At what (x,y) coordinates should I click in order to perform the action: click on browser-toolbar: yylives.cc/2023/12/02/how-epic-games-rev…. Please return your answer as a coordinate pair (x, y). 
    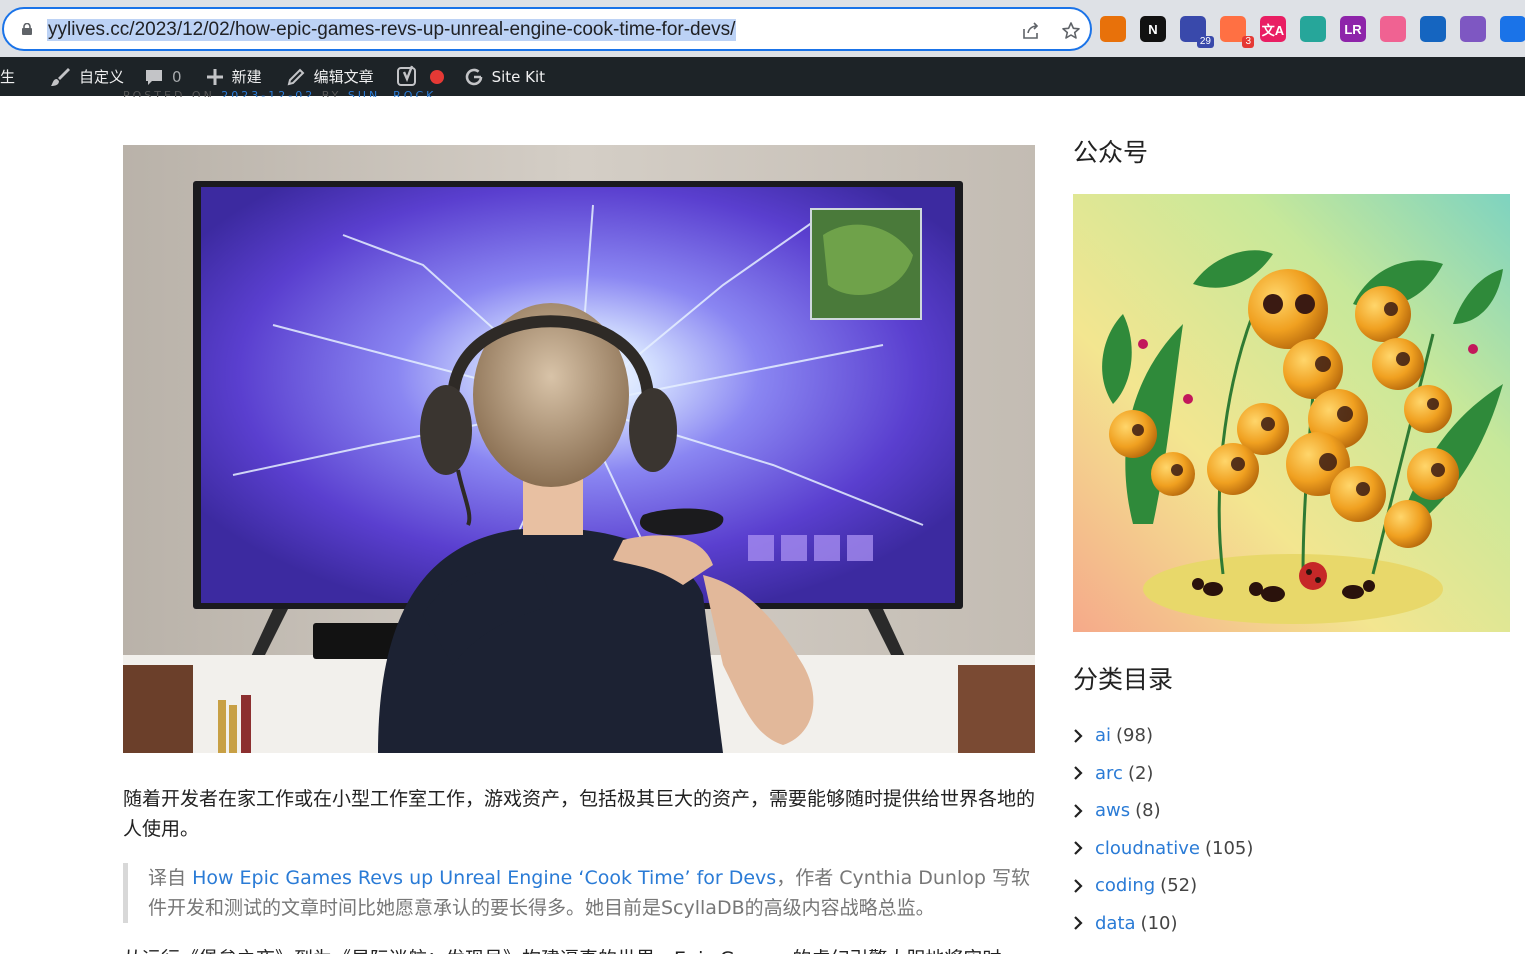
    Looking at the image, I should click on (762, 28).